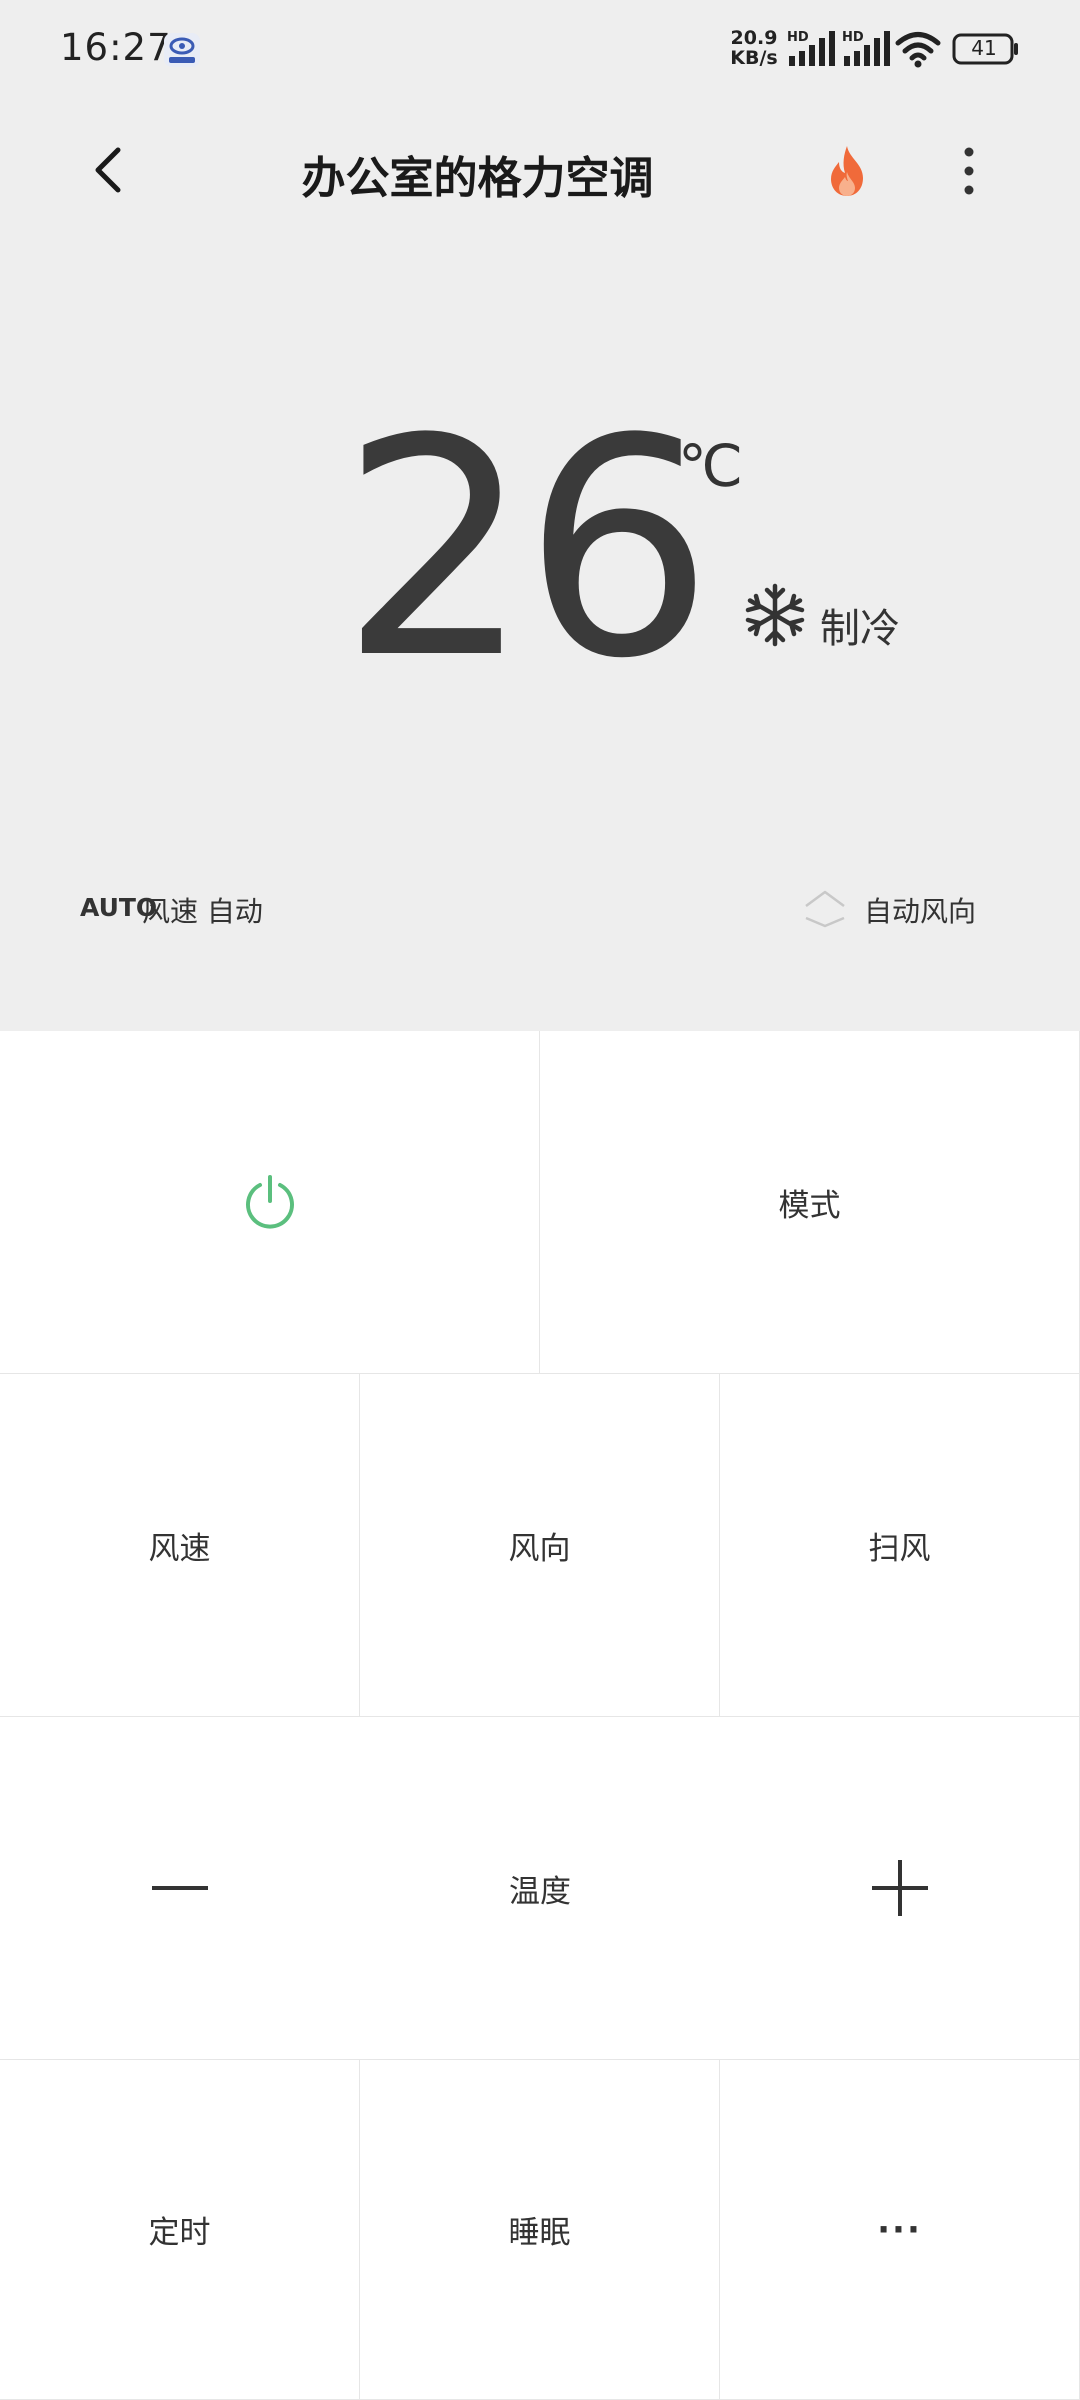  I want to click on fan-direction-button: 风向, so click(540, 1545).